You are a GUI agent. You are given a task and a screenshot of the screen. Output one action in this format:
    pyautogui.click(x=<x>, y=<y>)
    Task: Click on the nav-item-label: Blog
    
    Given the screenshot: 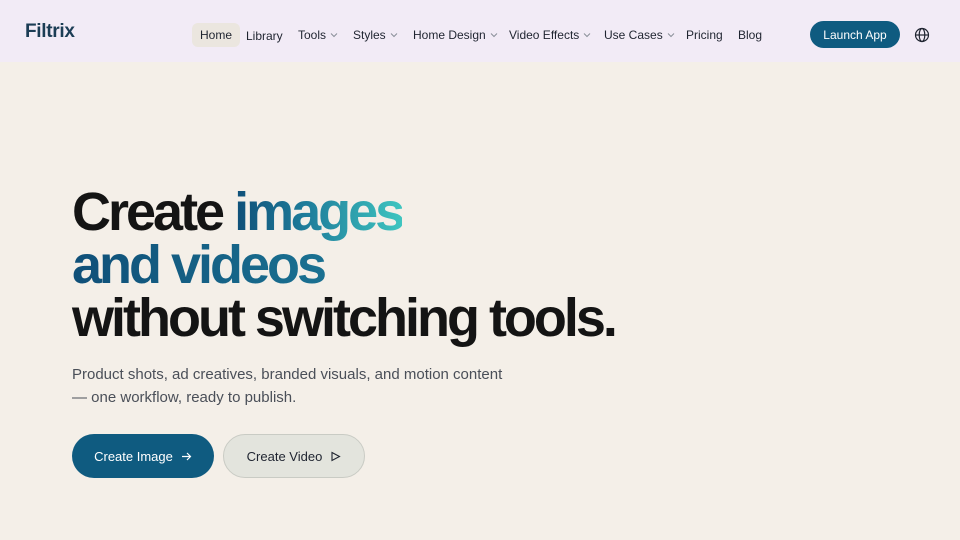 What is the action you would take?
    pyautogui.click(x=750, y=35)
    